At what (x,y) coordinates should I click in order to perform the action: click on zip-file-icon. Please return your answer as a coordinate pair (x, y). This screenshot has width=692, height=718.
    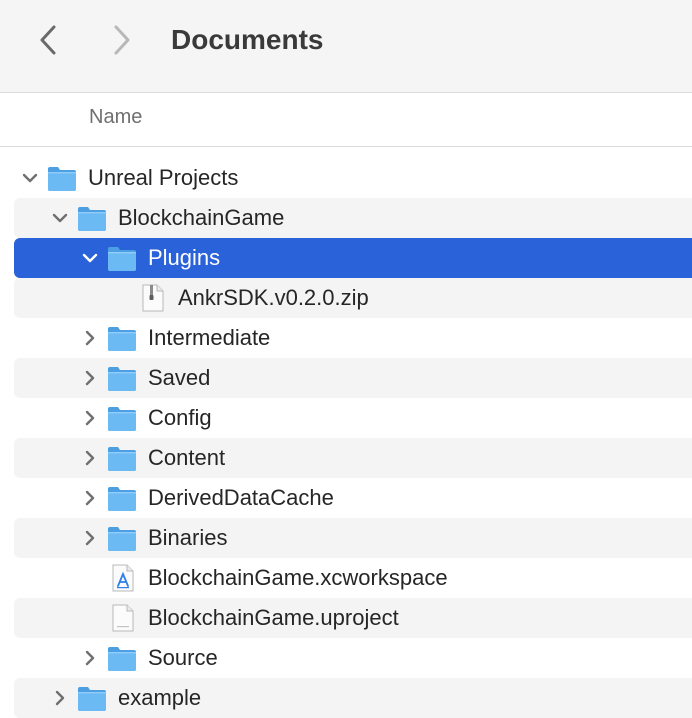
    Looking at the image, I should click on (152, 298).